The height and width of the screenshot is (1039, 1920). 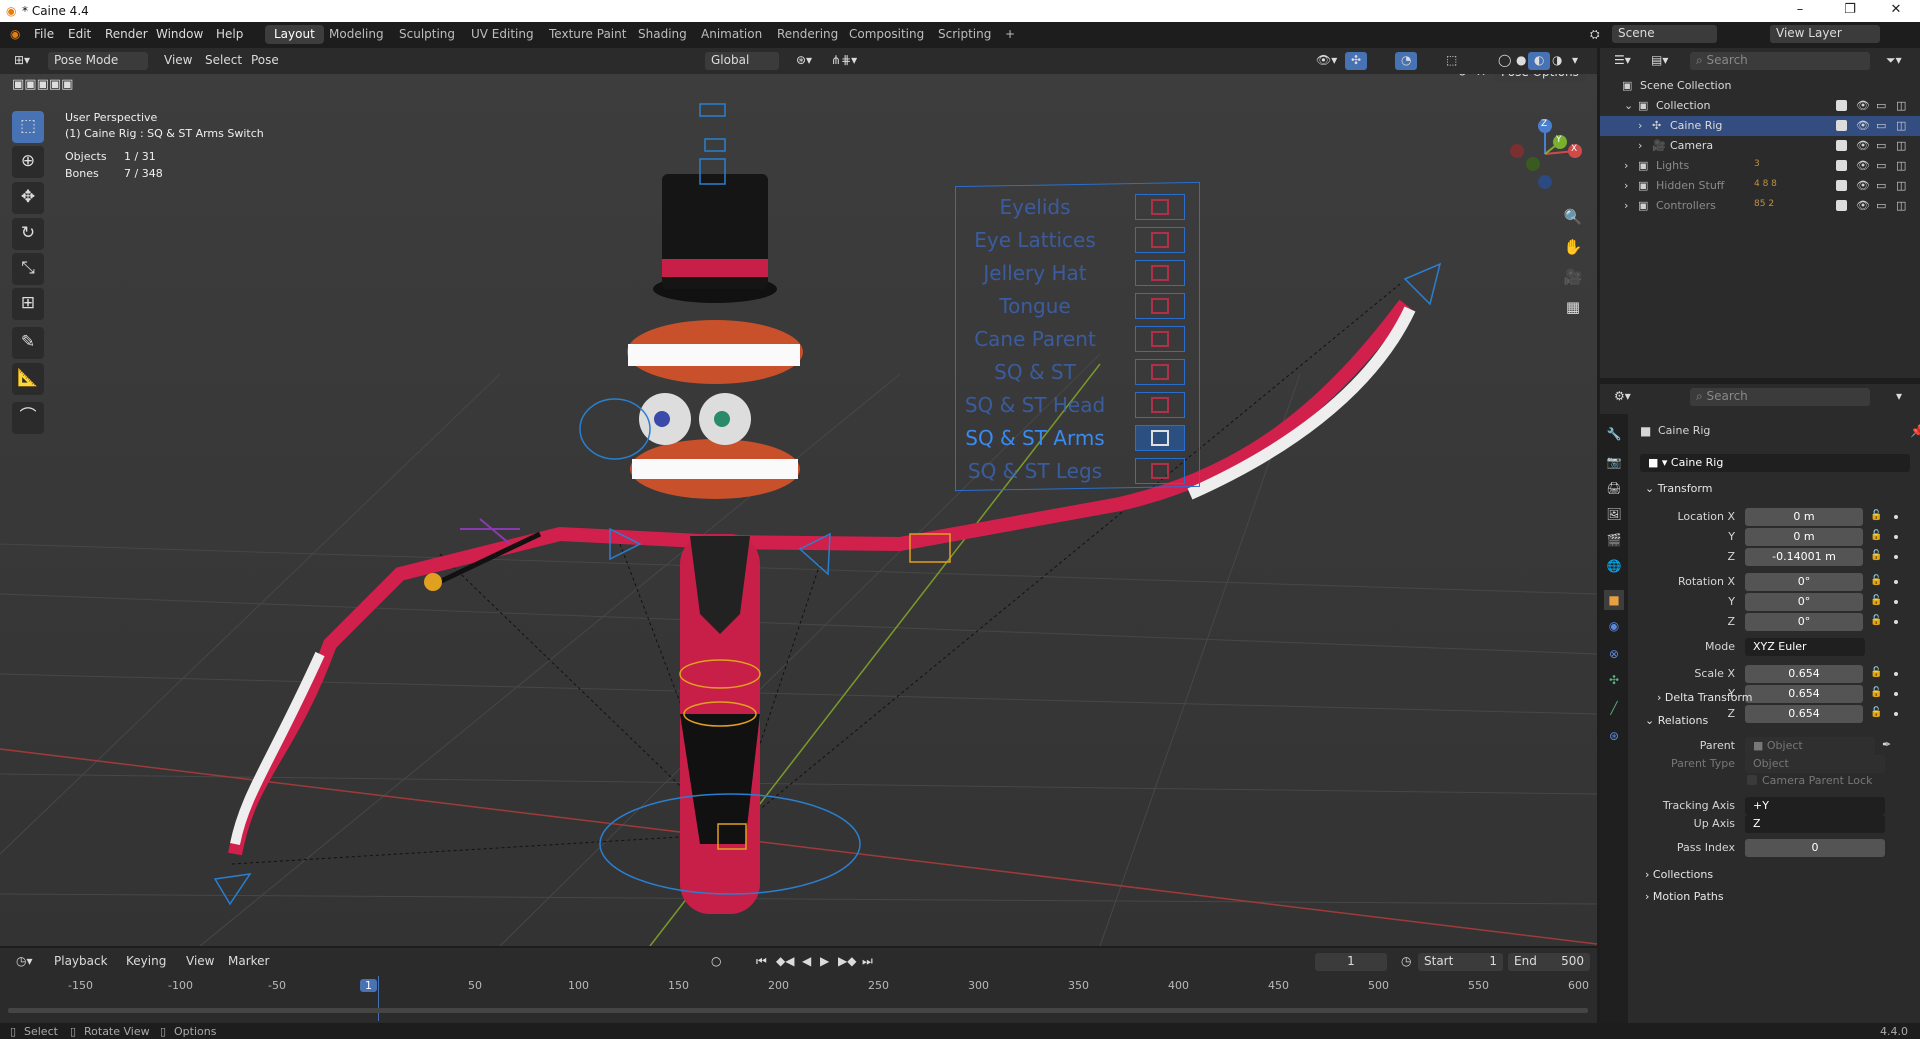 I want to click on motion-paths-panel-header: › Motion Paths, so click(x=1684, y=896).